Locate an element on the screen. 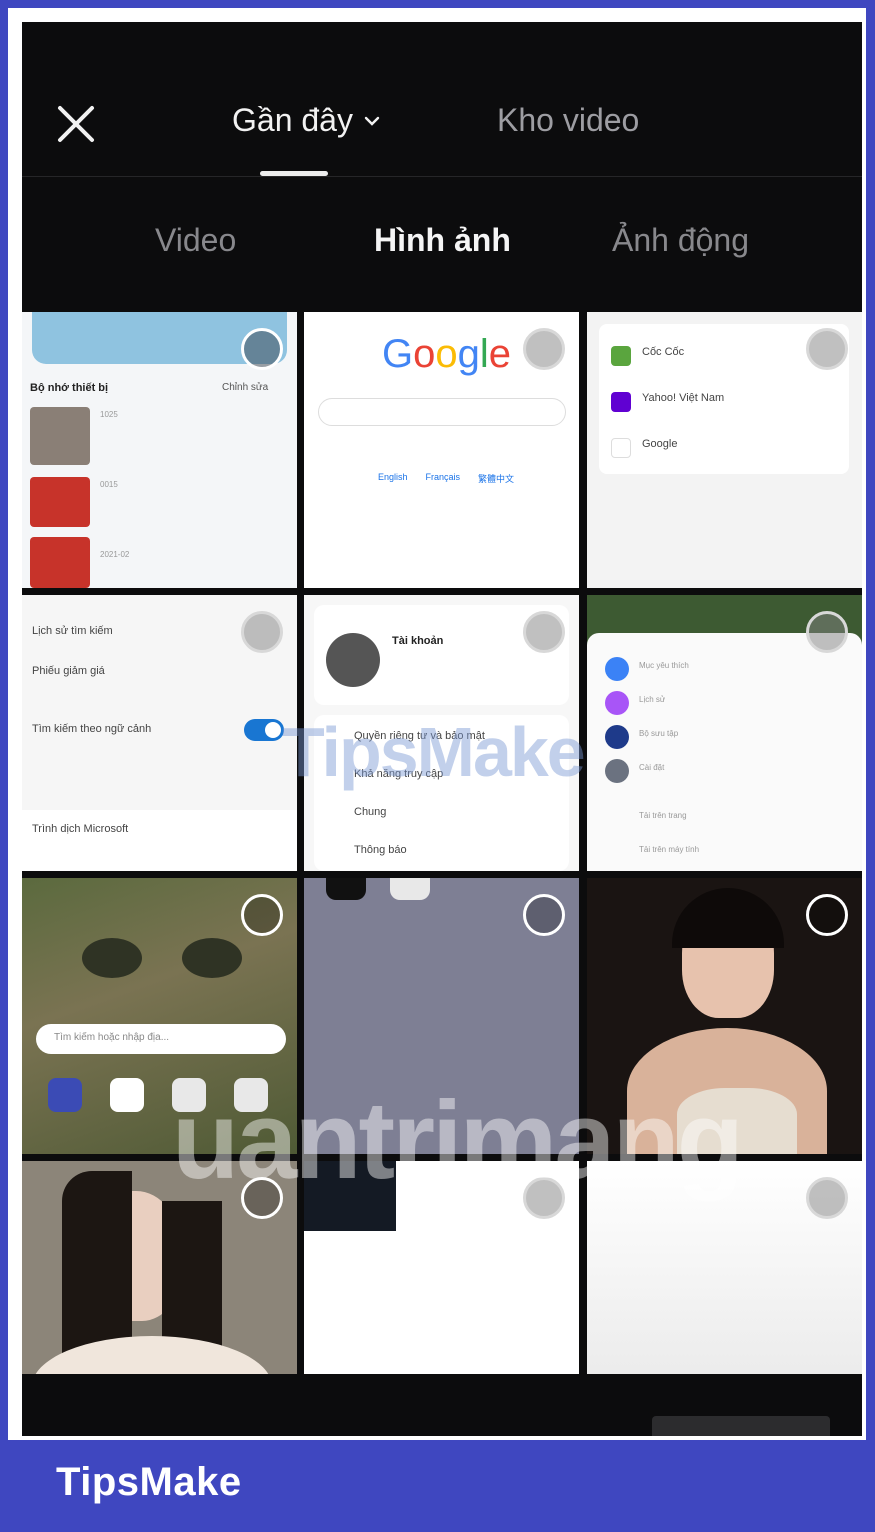 The width and height of the screenshot is (875, 1532). thumb-text: Mục yêu thích is located at coordinates (664, 665).